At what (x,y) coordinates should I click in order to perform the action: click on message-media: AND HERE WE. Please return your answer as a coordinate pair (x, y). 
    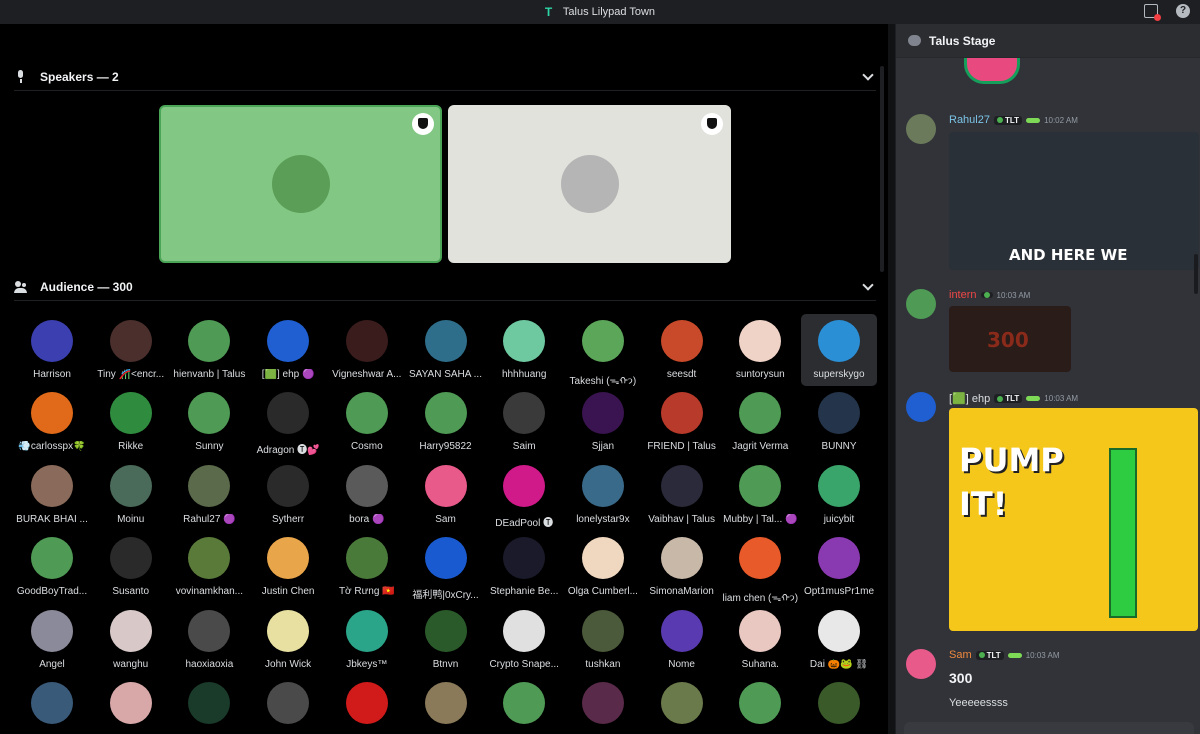
    Looking at the image, I should click on (1074, 201).